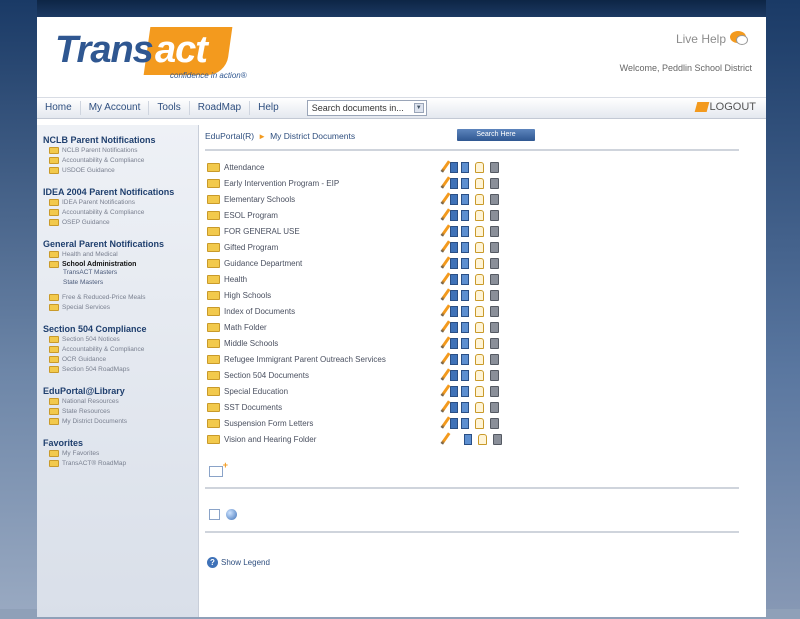 This screenshot has width=800, height=619. What do you see at coordinates (120, 192) in the screenshot?
I see `sidebar-section-idea: IDEA 2004 Parent Notifications` at bounding box center [120, 192].